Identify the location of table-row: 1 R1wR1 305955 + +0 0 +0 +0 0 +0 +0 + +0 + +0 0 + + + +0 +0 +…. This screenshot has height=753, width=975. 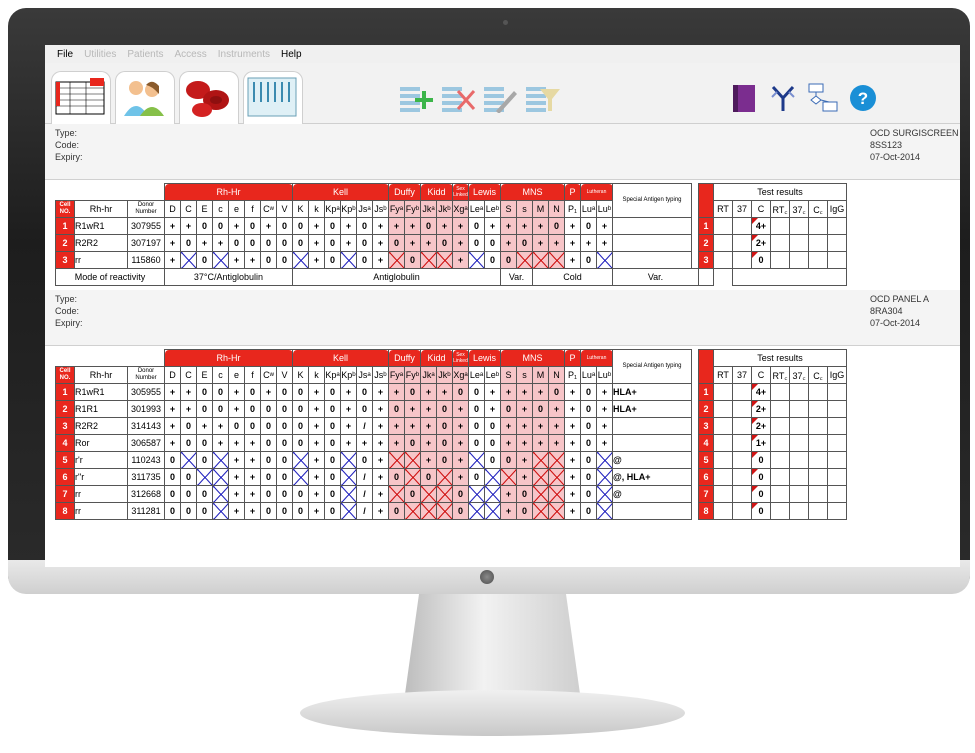
(451, 392).